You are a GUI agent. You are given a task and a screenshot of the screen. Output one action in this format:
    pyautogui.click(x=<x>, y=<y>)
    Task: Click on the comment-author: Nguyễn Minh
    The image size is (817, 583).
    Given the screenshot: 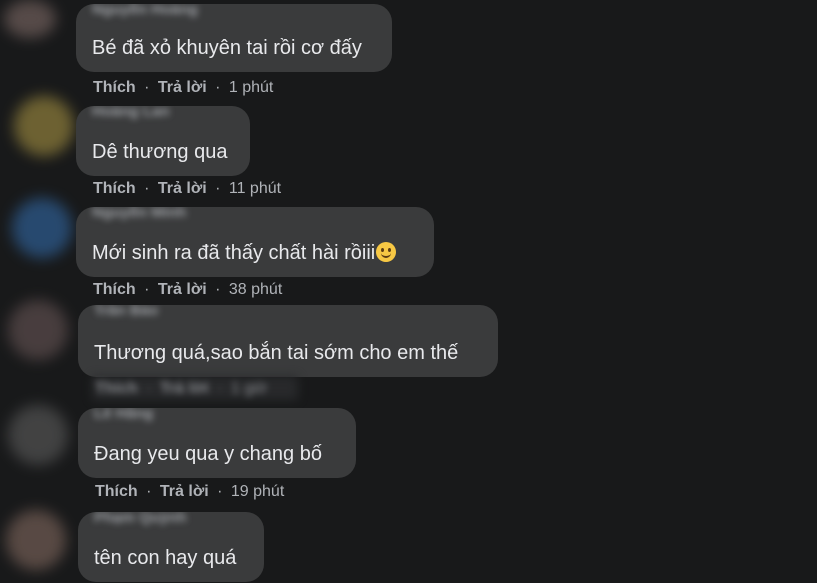 What is the action you would take?
    pyautogui.click(x=139, y=214)
    